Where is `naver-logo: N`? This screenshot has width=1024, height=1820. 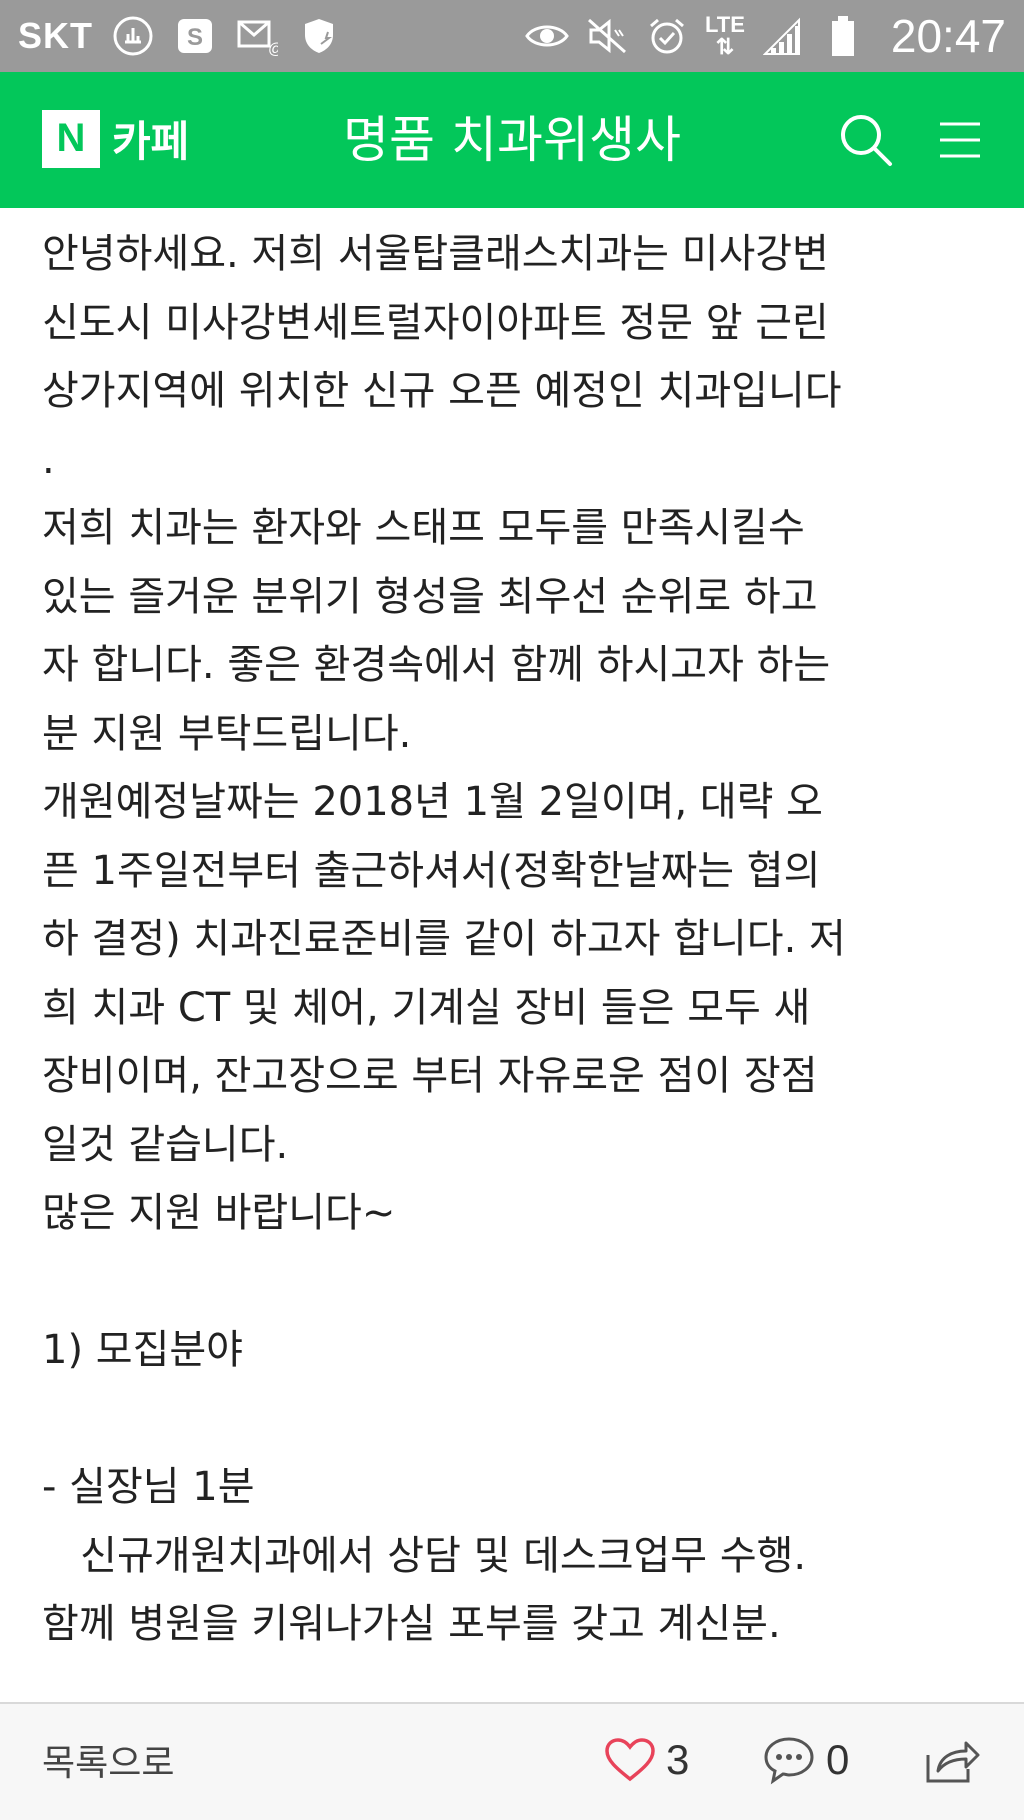 naver-logo: N is located at coordinates (71, 138).